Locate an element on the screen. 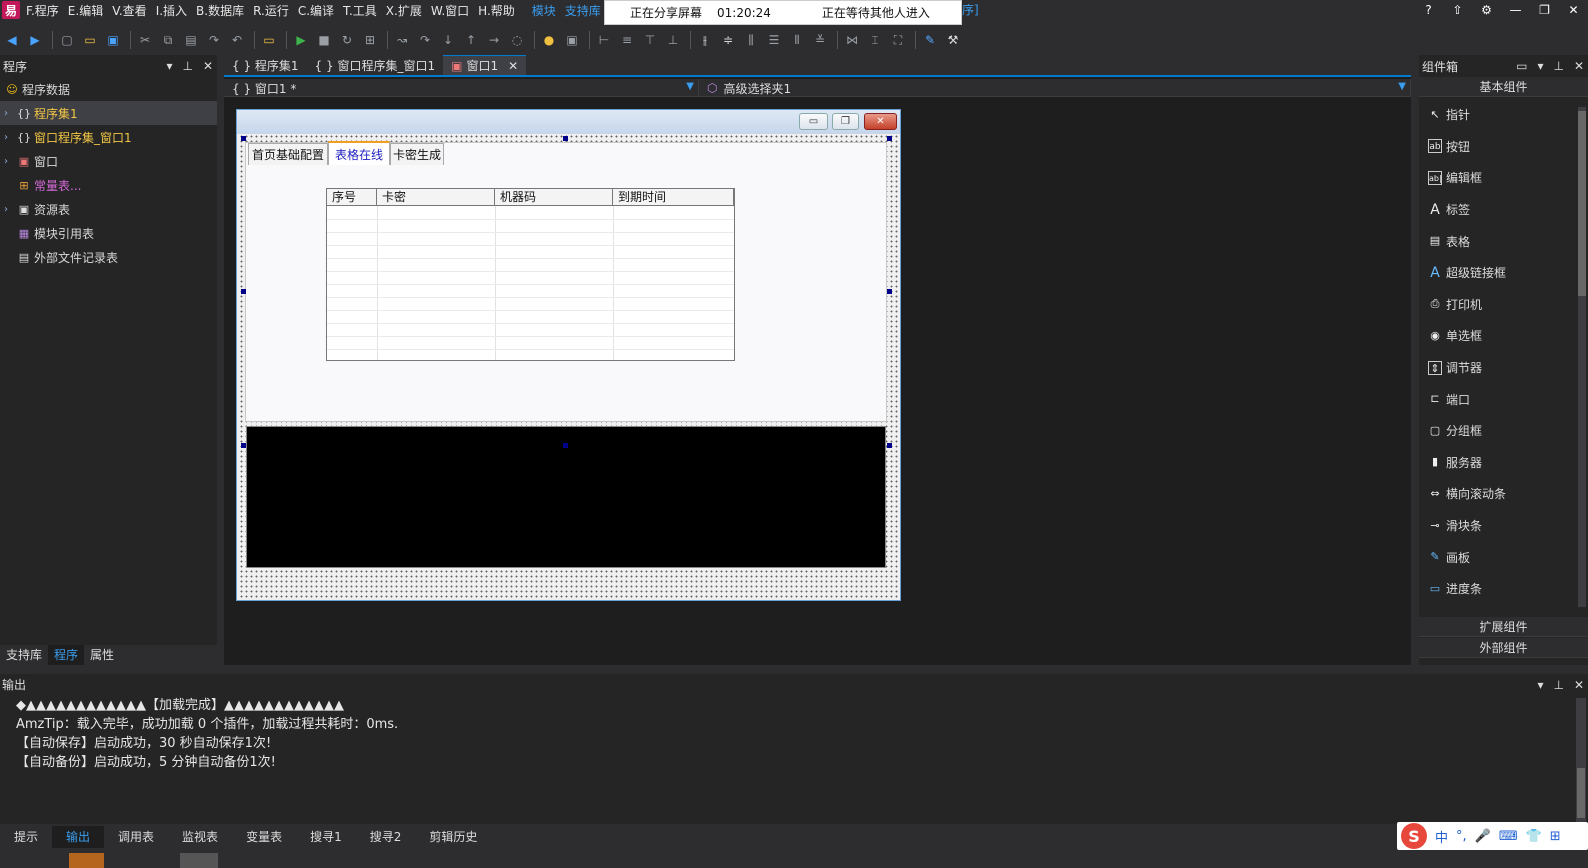 This screenshot has width=1588, height=868. pen-icon: ✎ is located at coordinates (930, 40).